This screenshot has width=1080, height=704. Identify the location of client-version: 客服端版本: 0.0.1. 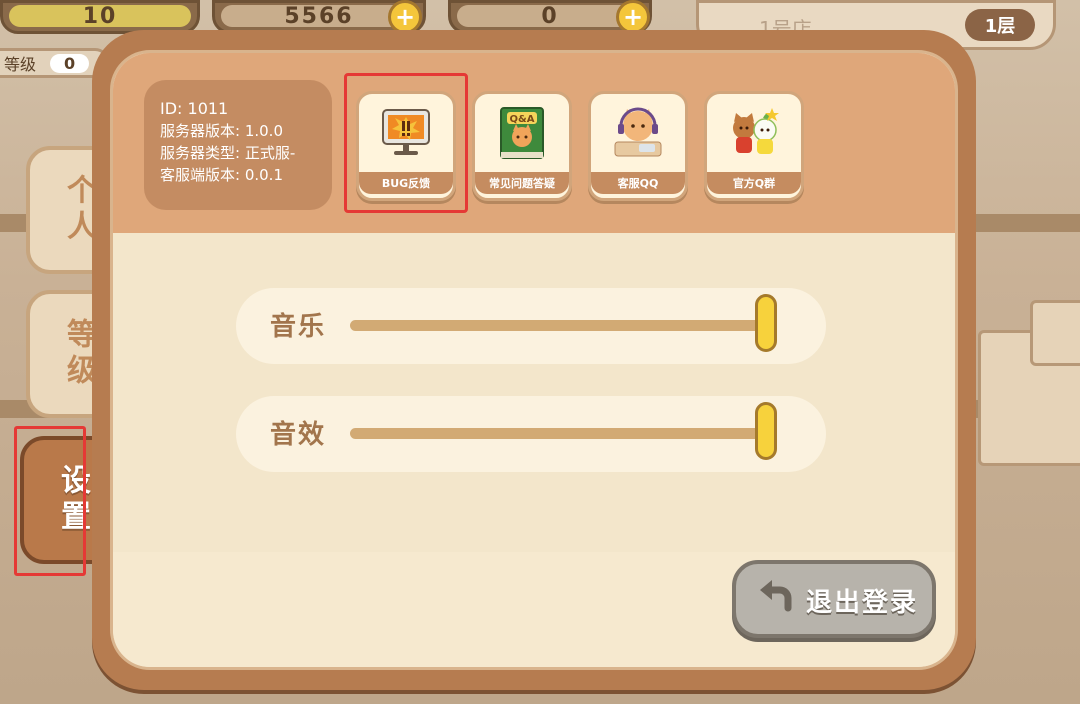
(221, 175).